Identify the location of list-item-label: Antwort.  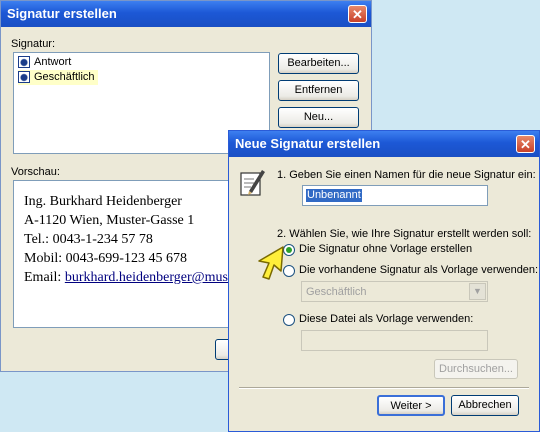
(53, 62).